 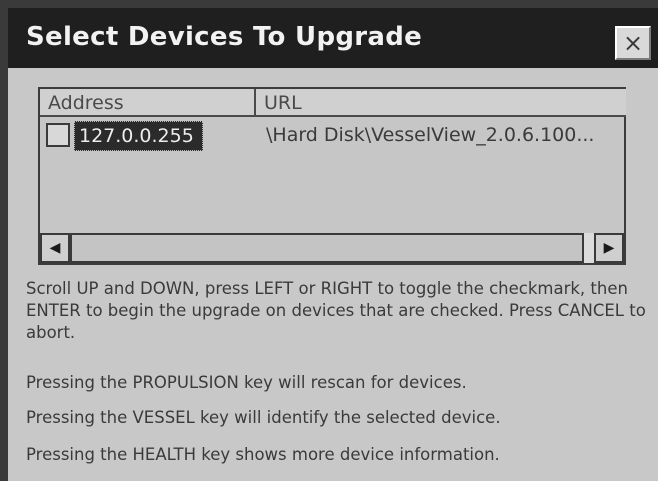 I want to click on arrow-left-icon: ◀, so click(x=55, y=248).